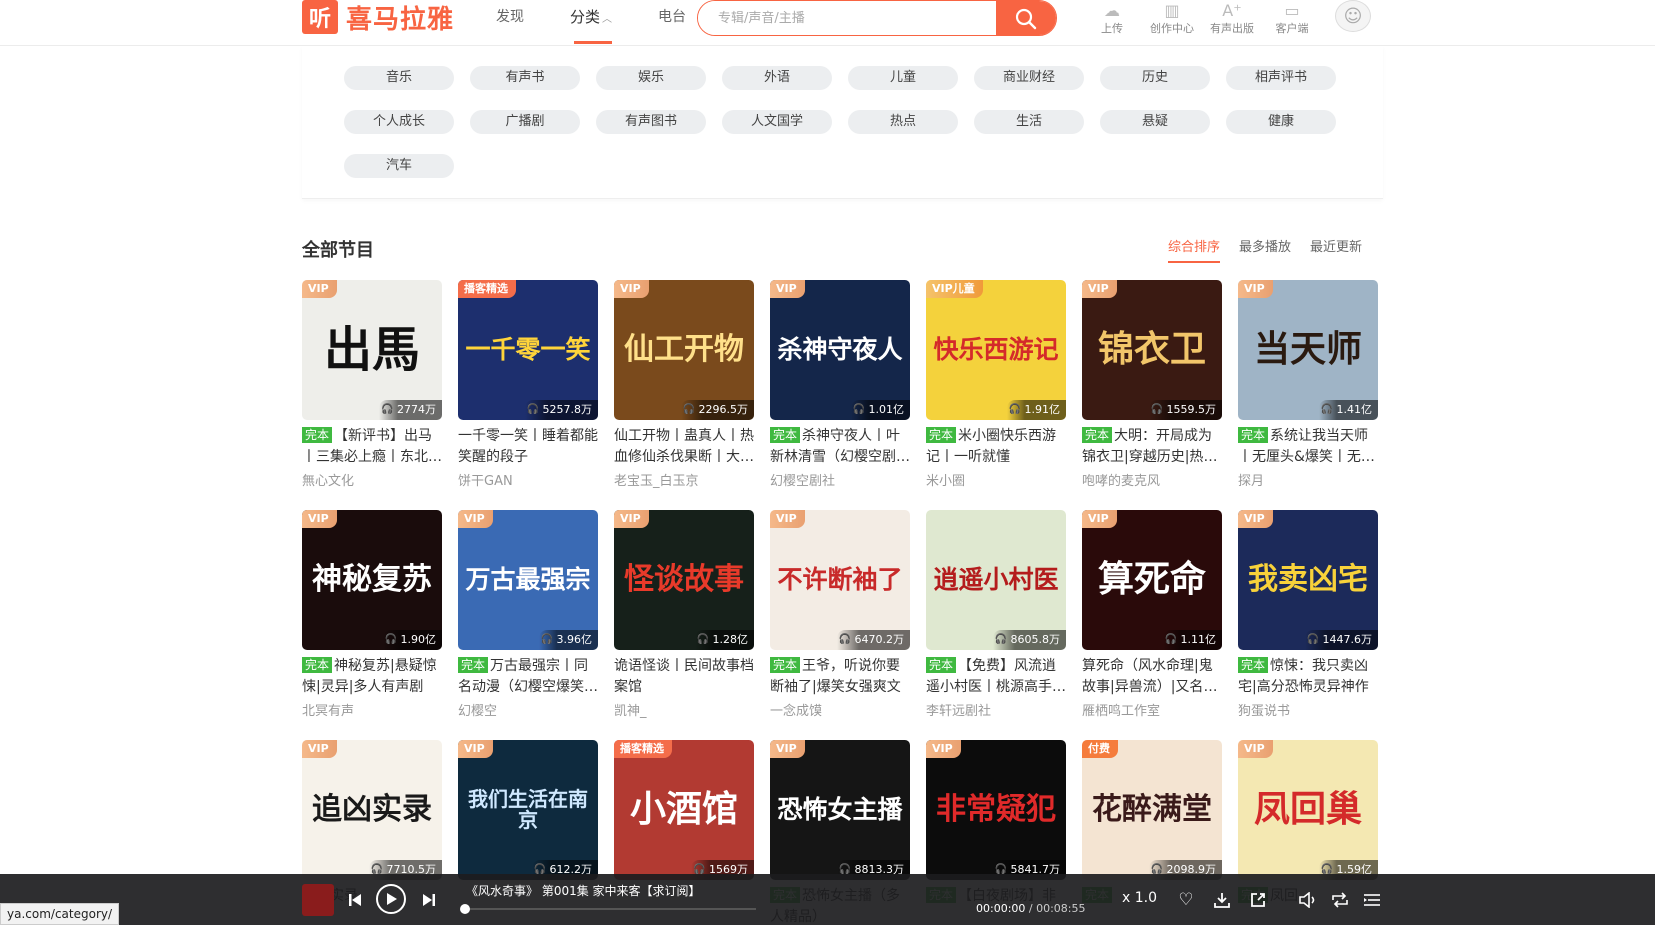 The width and height of the screenshot is (1655, 930). Describe the element at coordinates (1308, 677) in the screenshot. I see `album-title: 完本 惊悚：我只卖凶宅|高分恐怖灵异神作` at that location.